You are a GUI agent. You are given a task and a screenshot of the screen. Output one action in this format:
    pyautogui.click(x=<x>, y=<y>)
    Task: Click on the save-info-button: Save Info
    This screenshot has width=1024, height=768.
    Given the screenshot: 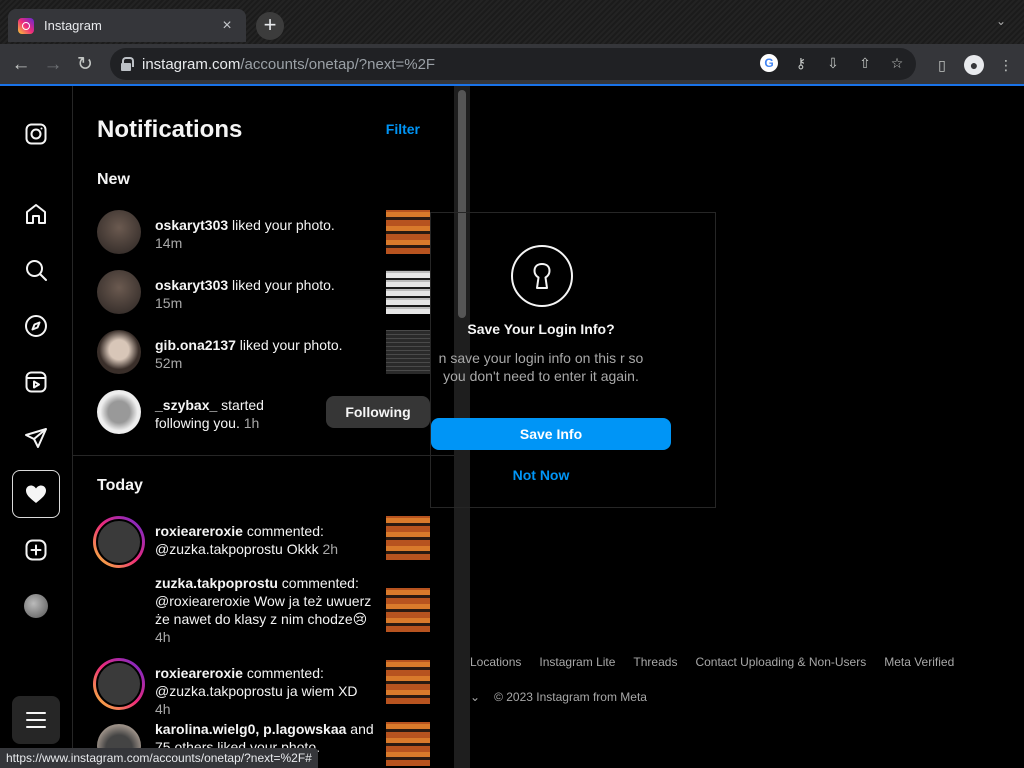 What is the action you would take?
    pyautogui.click(x=551, y=434)
    